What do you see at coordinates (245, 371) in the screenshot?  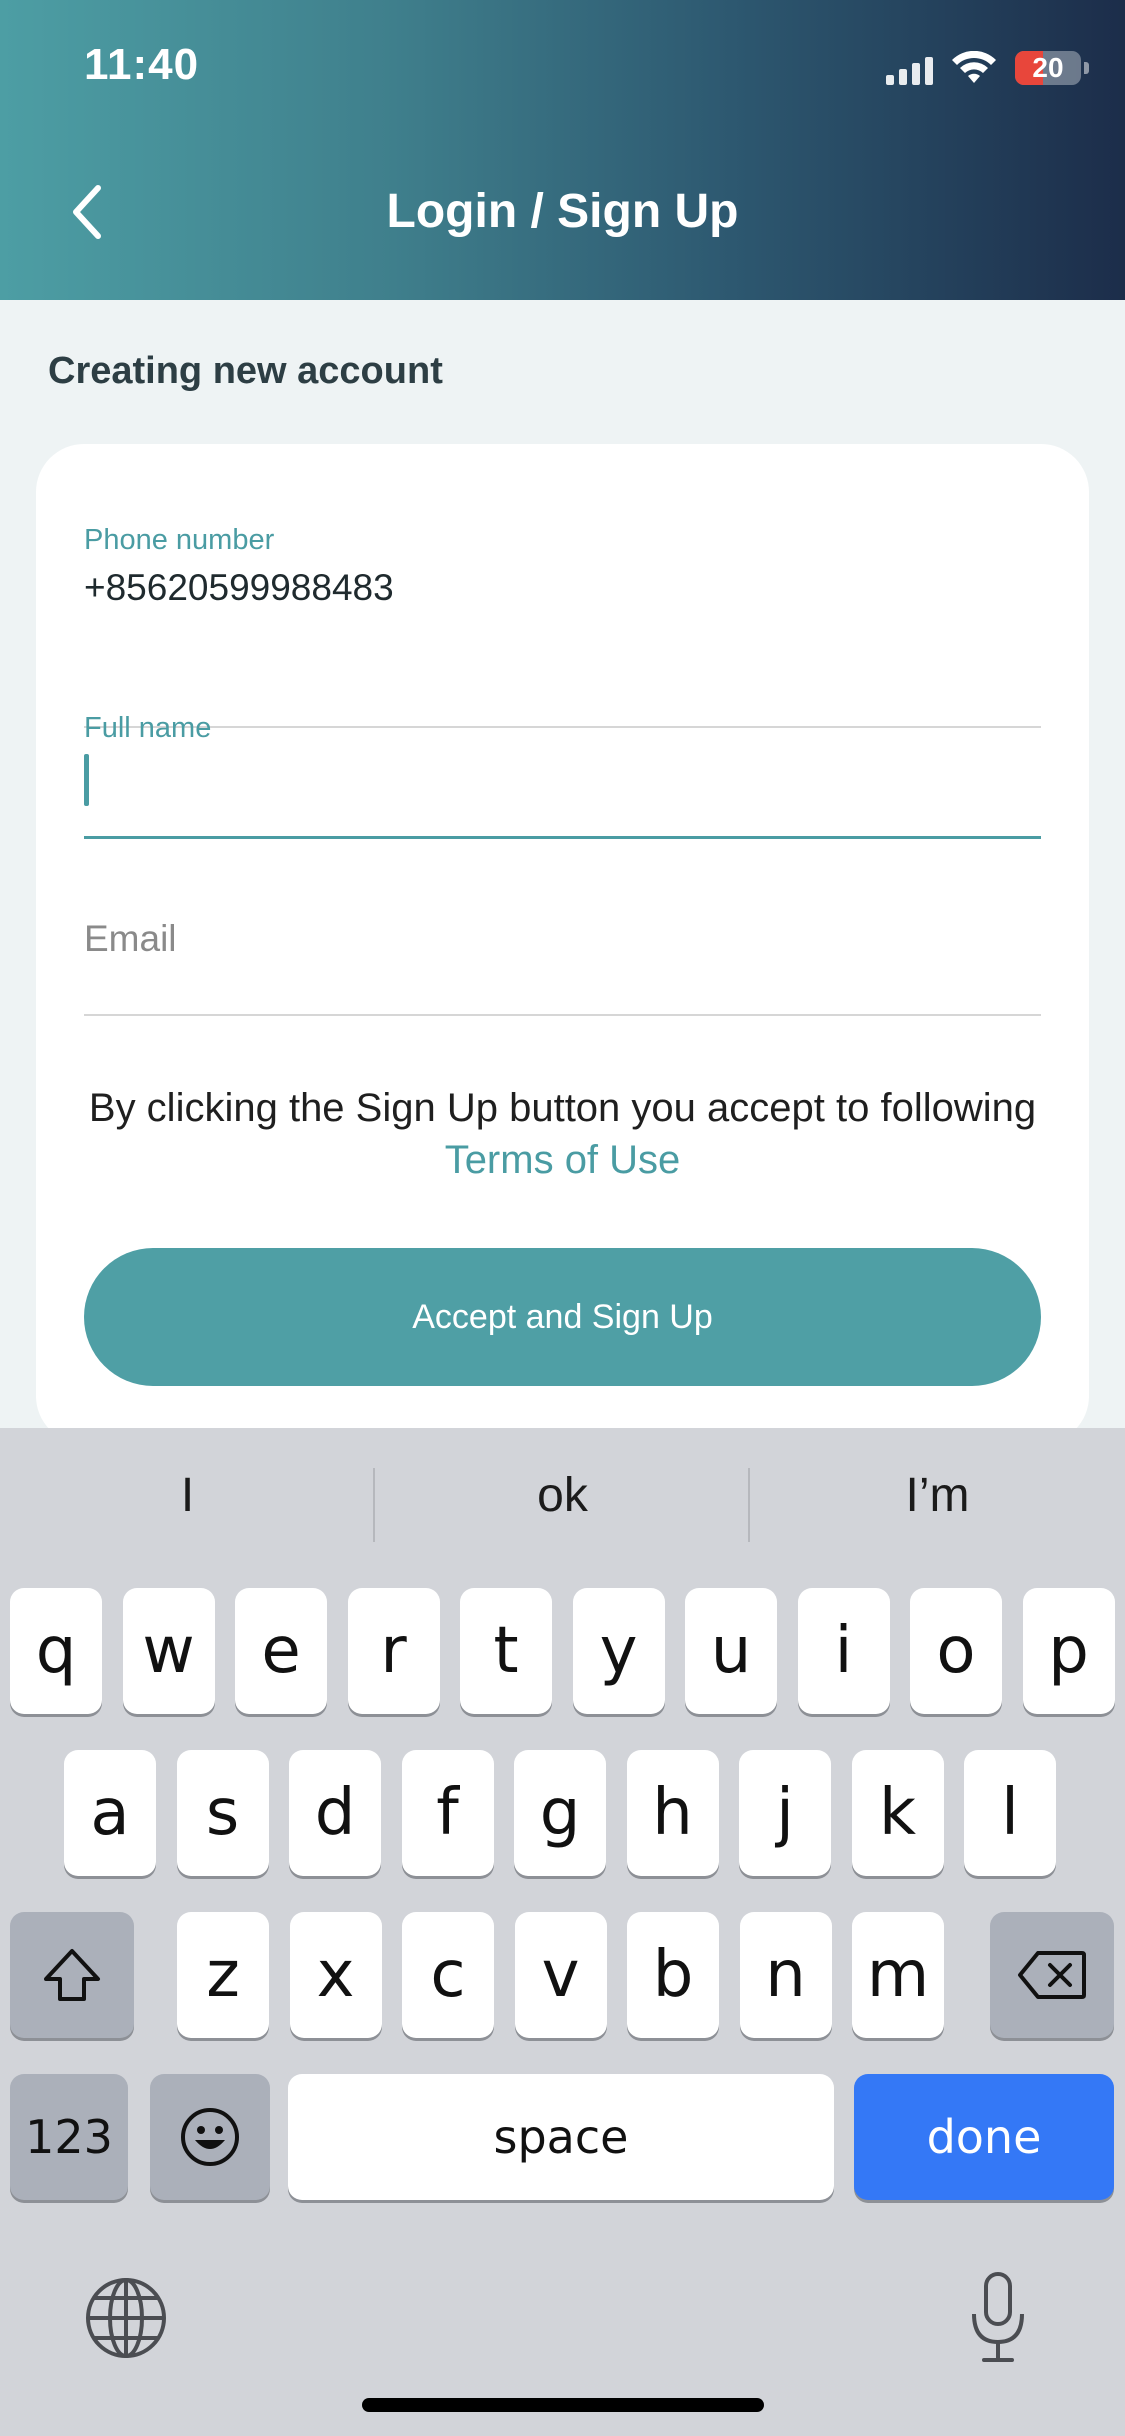 I see `section-label: Creating new account` at bounding box center [245, 371].